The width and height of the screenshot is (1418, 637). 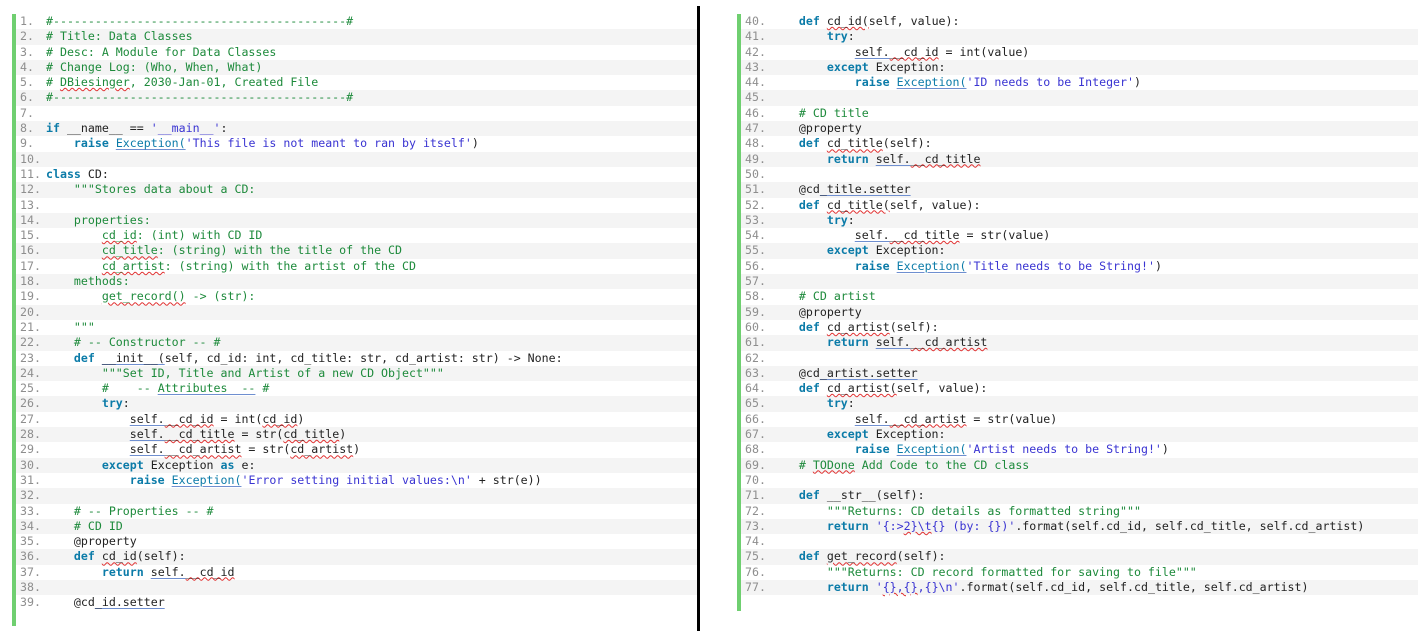 I want to click on code-line: 11. class CD:, so click(x=354, y=174).